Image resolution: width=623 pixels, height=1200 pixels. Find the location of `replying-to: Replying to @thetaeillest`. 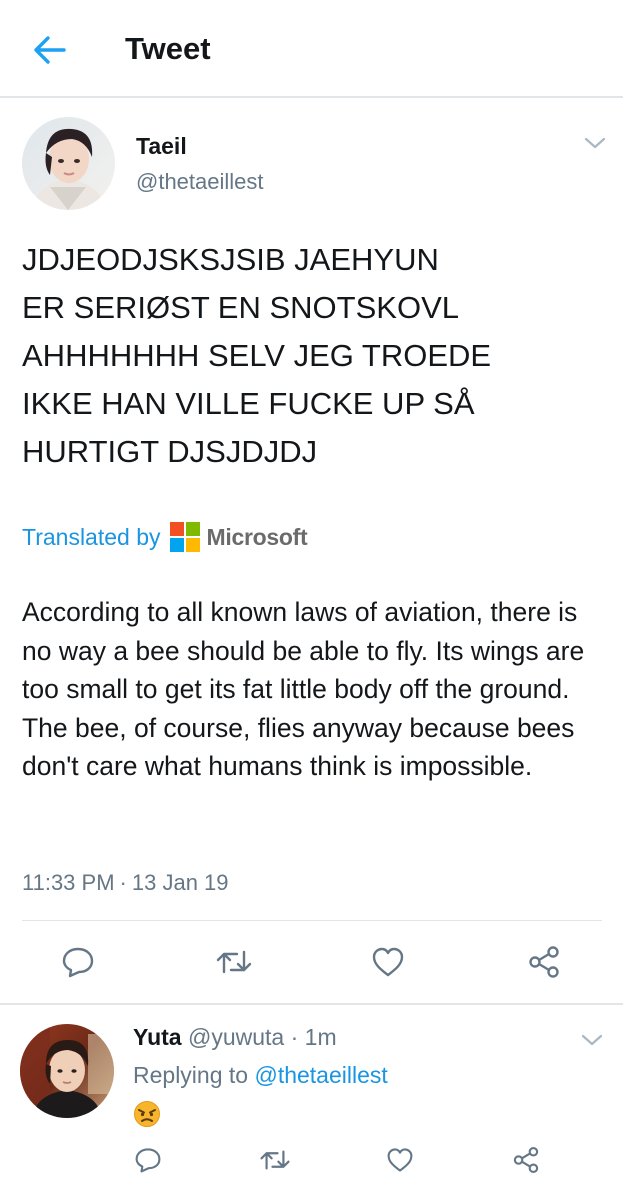

replying-to: Replying to @thetaeillest is located at coordinates (260, 1075).